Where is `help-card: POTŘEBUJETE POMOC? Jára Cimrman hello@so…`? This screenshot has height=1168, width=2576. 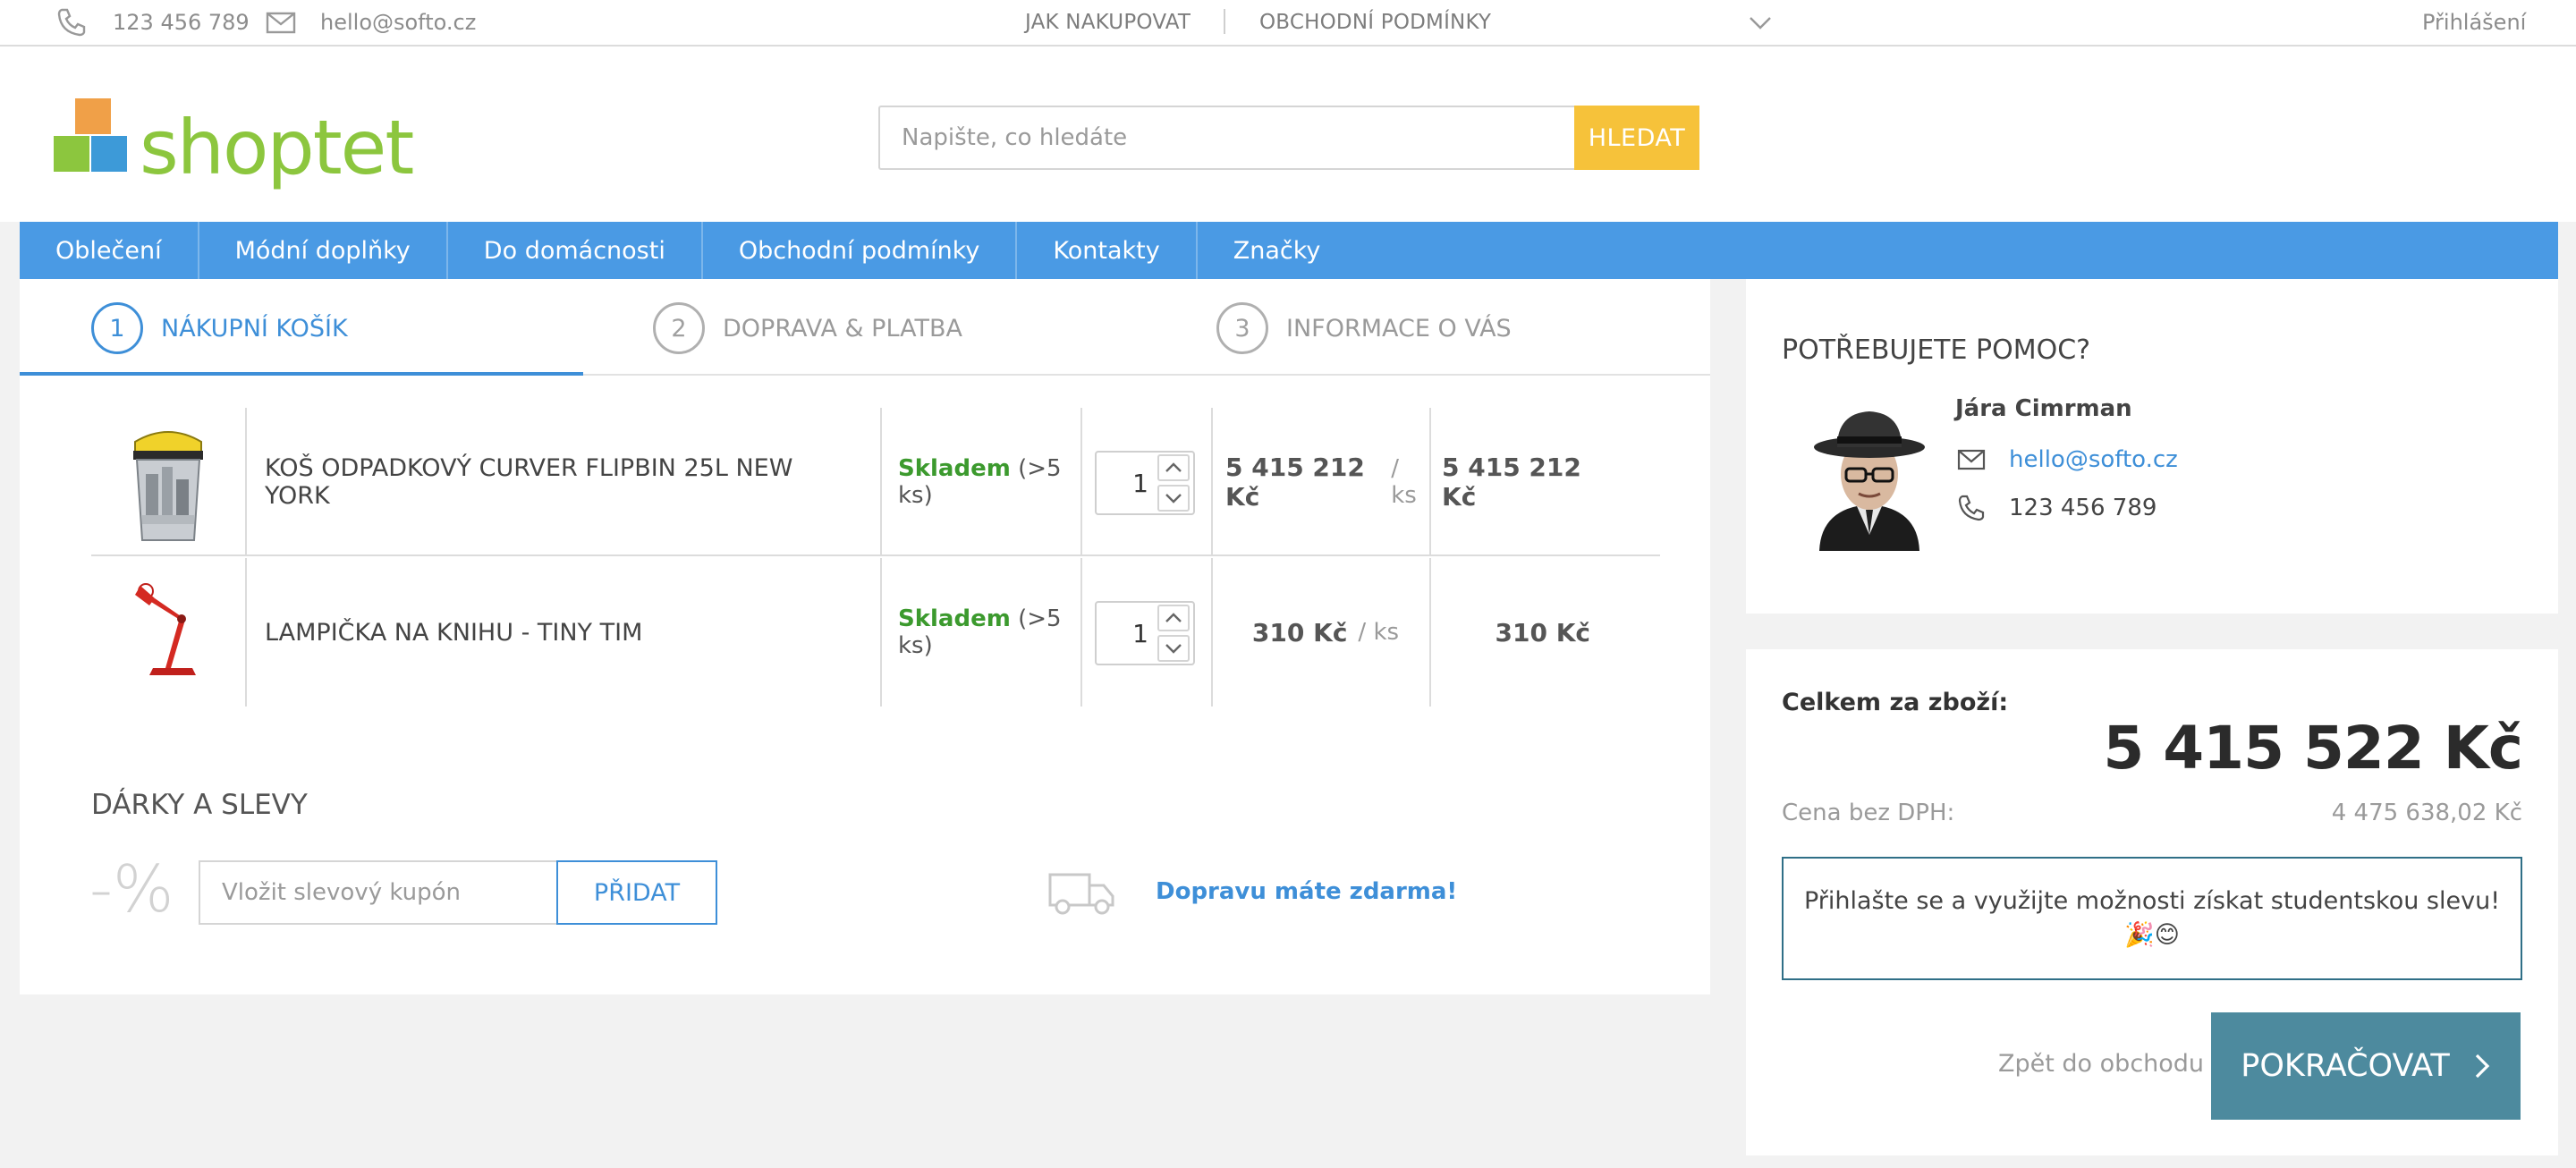 help-card: POTŘEBUJETE POMOC? Jára Cimrman hello@so… is located at coordinates (2152, 446).